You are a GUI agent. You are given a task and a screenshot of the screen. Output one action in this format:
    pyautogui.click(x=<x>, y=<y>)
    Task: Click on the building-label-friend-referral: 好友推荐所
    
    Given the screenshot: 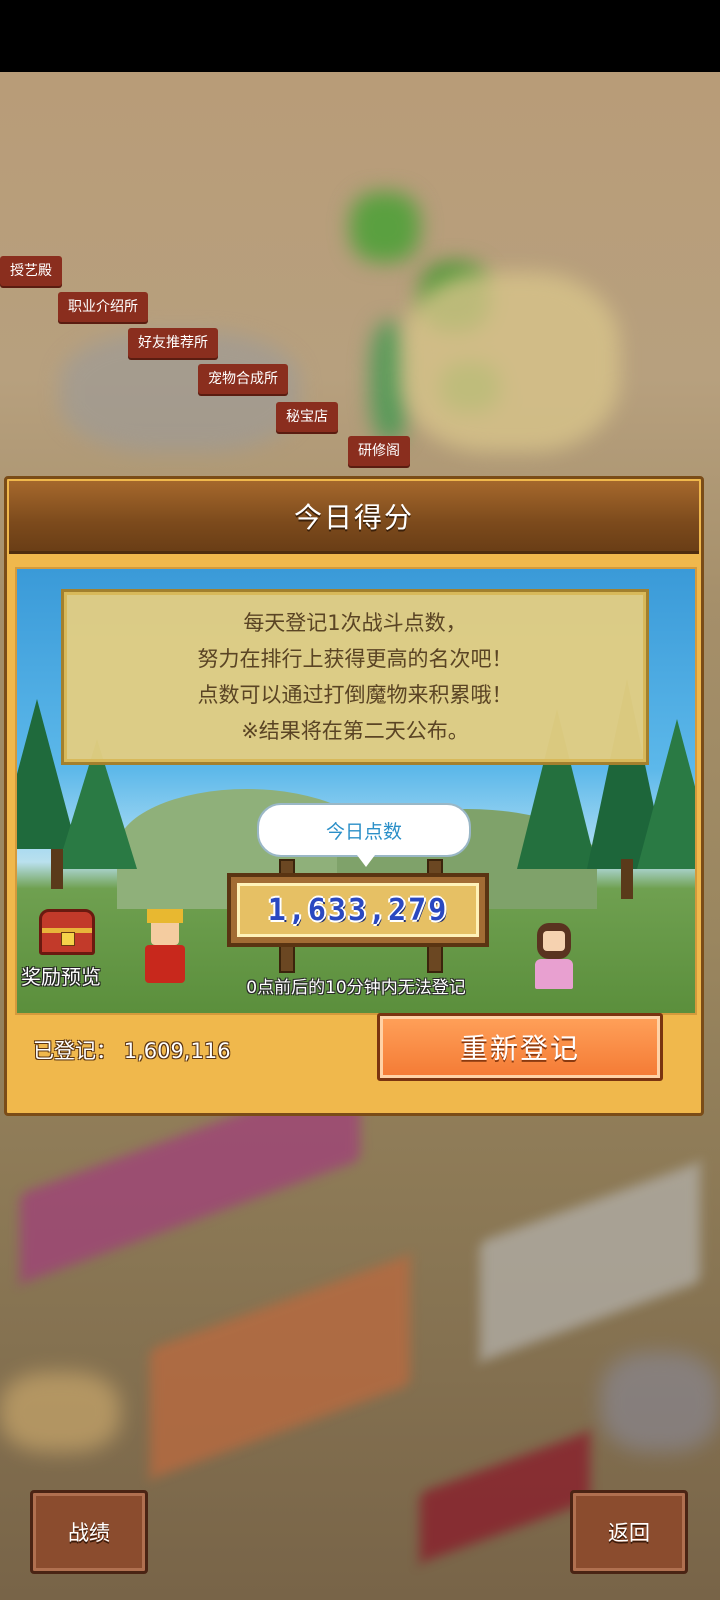 What is the action you would take?
    pyautogui.click(x=173, y=343)
    